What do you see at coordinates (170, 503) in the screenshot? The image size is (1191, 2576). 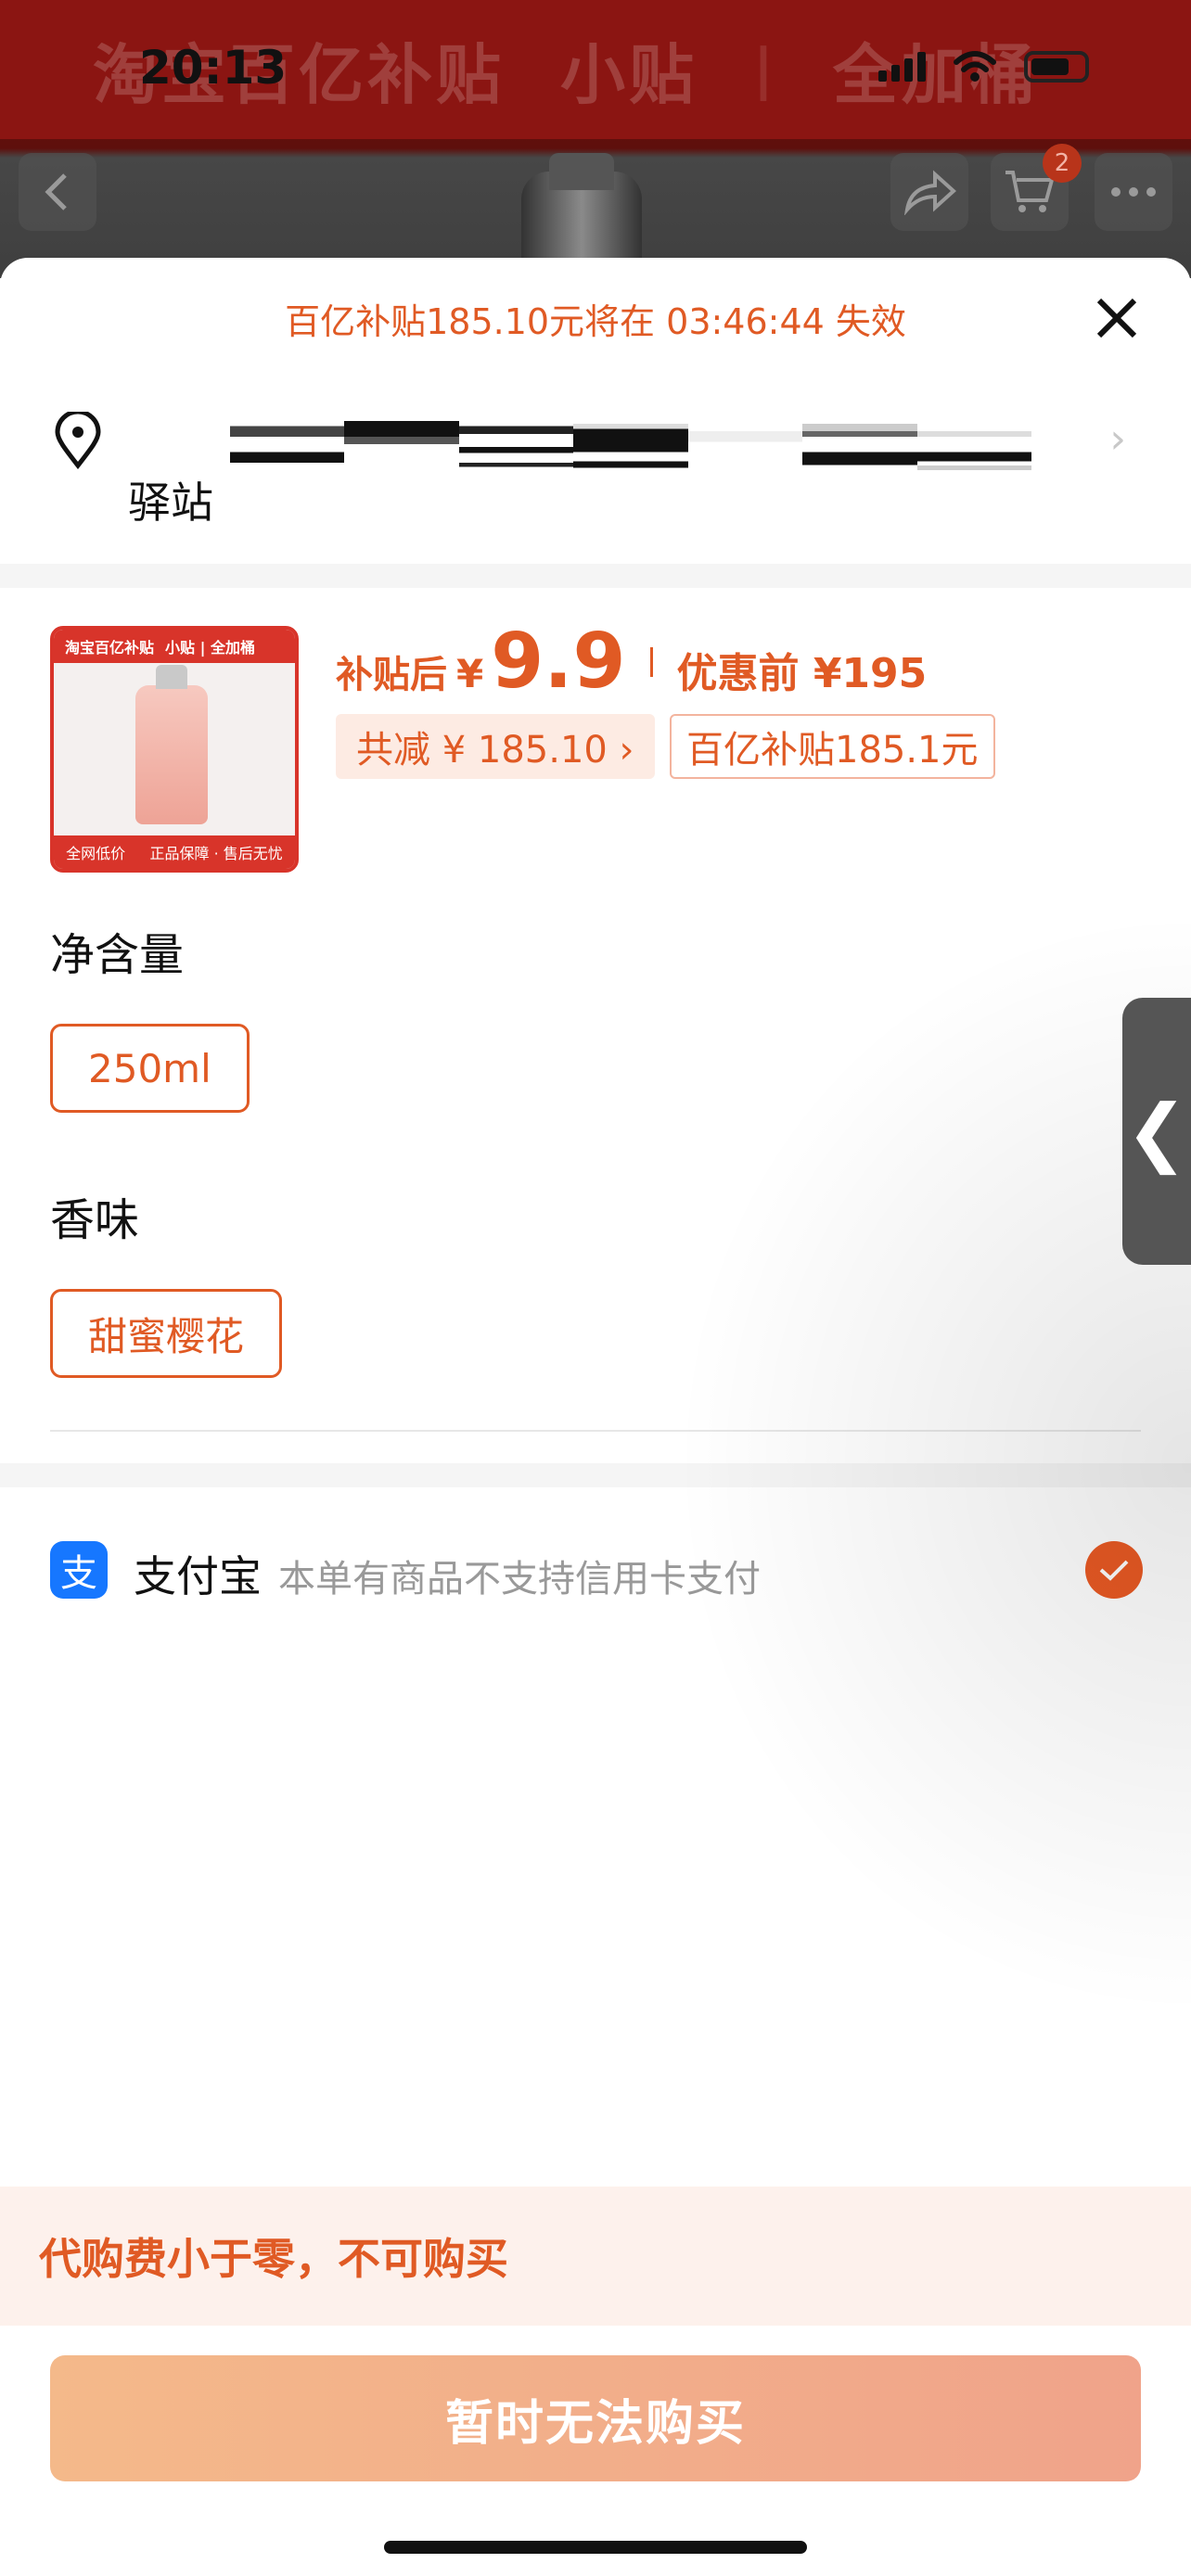 I see `address-label: 驿站` at bounding box center [170, 503].